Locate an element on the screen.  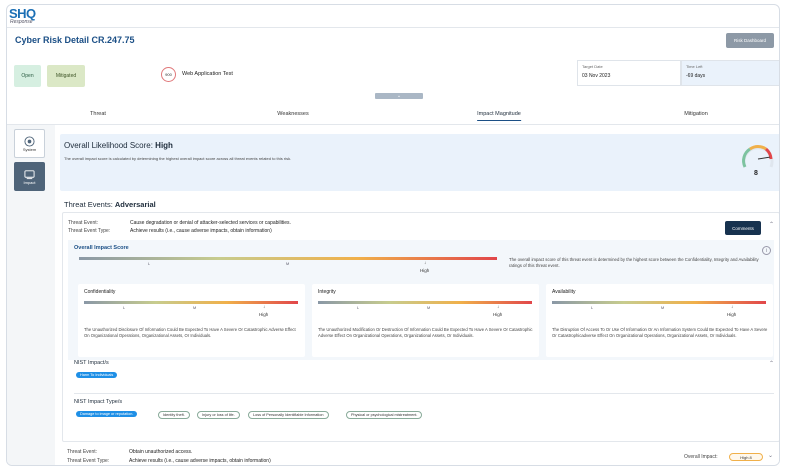
likelihood-value: High is located at coordinates (164, 145).